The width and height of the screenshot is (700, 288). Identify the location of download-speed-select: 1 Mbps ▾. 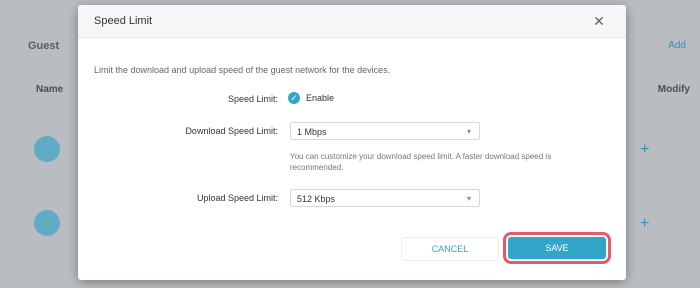
(385, 131).